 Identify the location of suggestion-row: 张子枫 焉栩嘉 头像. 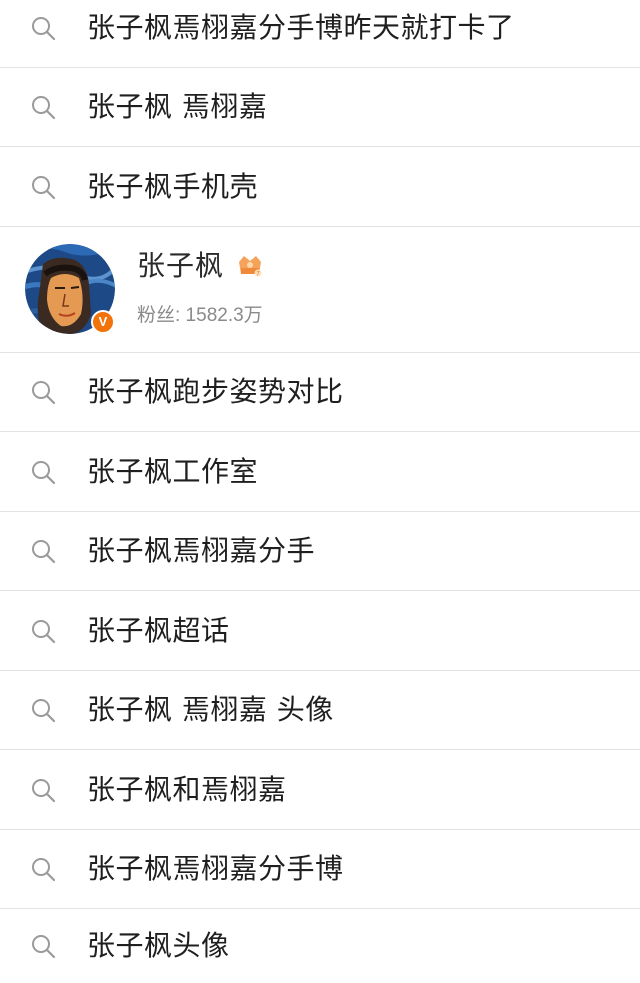
(320, 710).